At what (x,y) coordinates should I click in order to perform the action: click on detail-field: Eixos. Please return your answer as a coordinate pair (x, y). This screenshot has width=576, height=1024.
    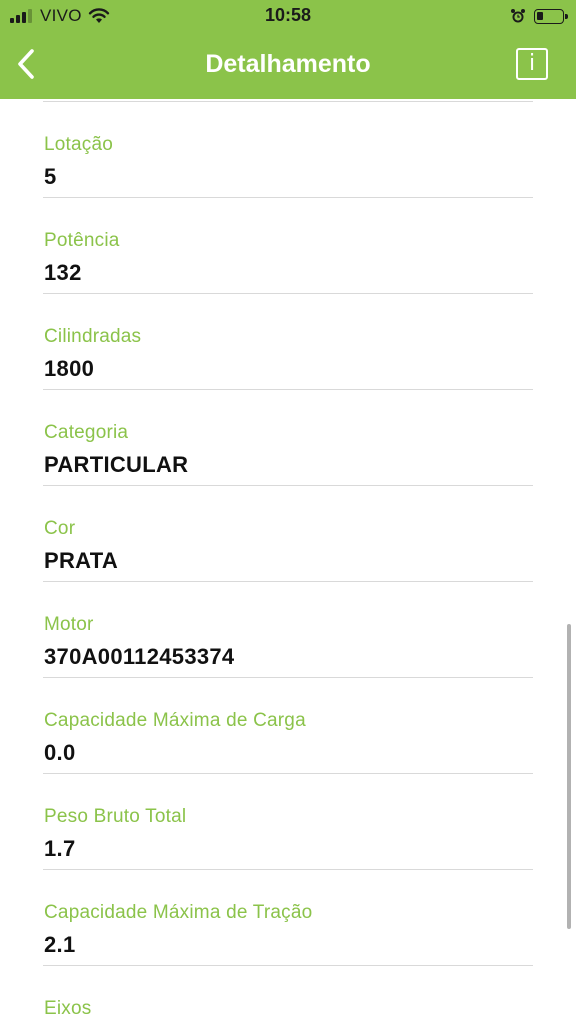
    Looking at the image, I should click on (288, 995).